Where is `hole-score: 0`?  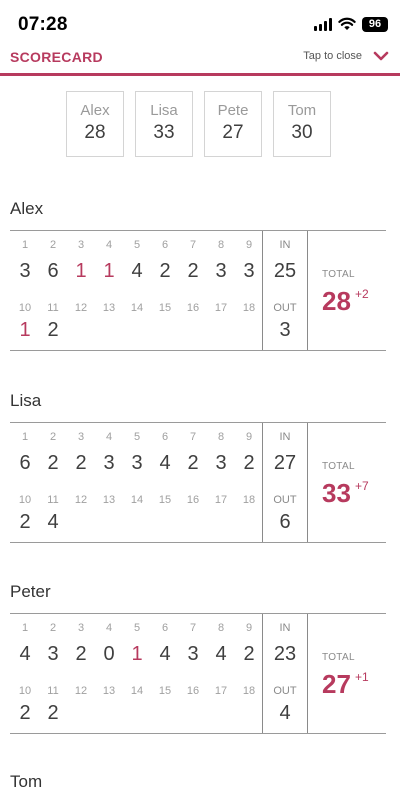 hole-score: 0 is located at coordinates (109, 654).